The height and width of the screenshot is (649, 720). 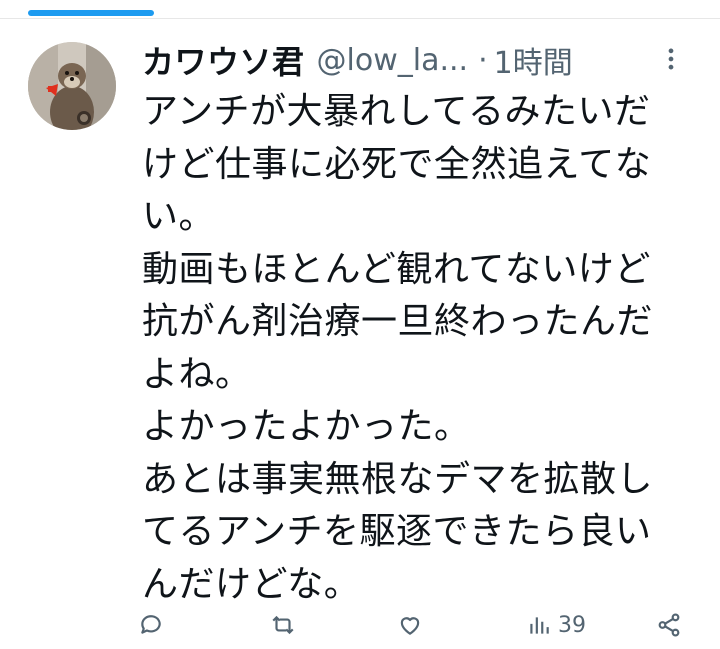 I want to click on share-button, so click(x=669, y=625).